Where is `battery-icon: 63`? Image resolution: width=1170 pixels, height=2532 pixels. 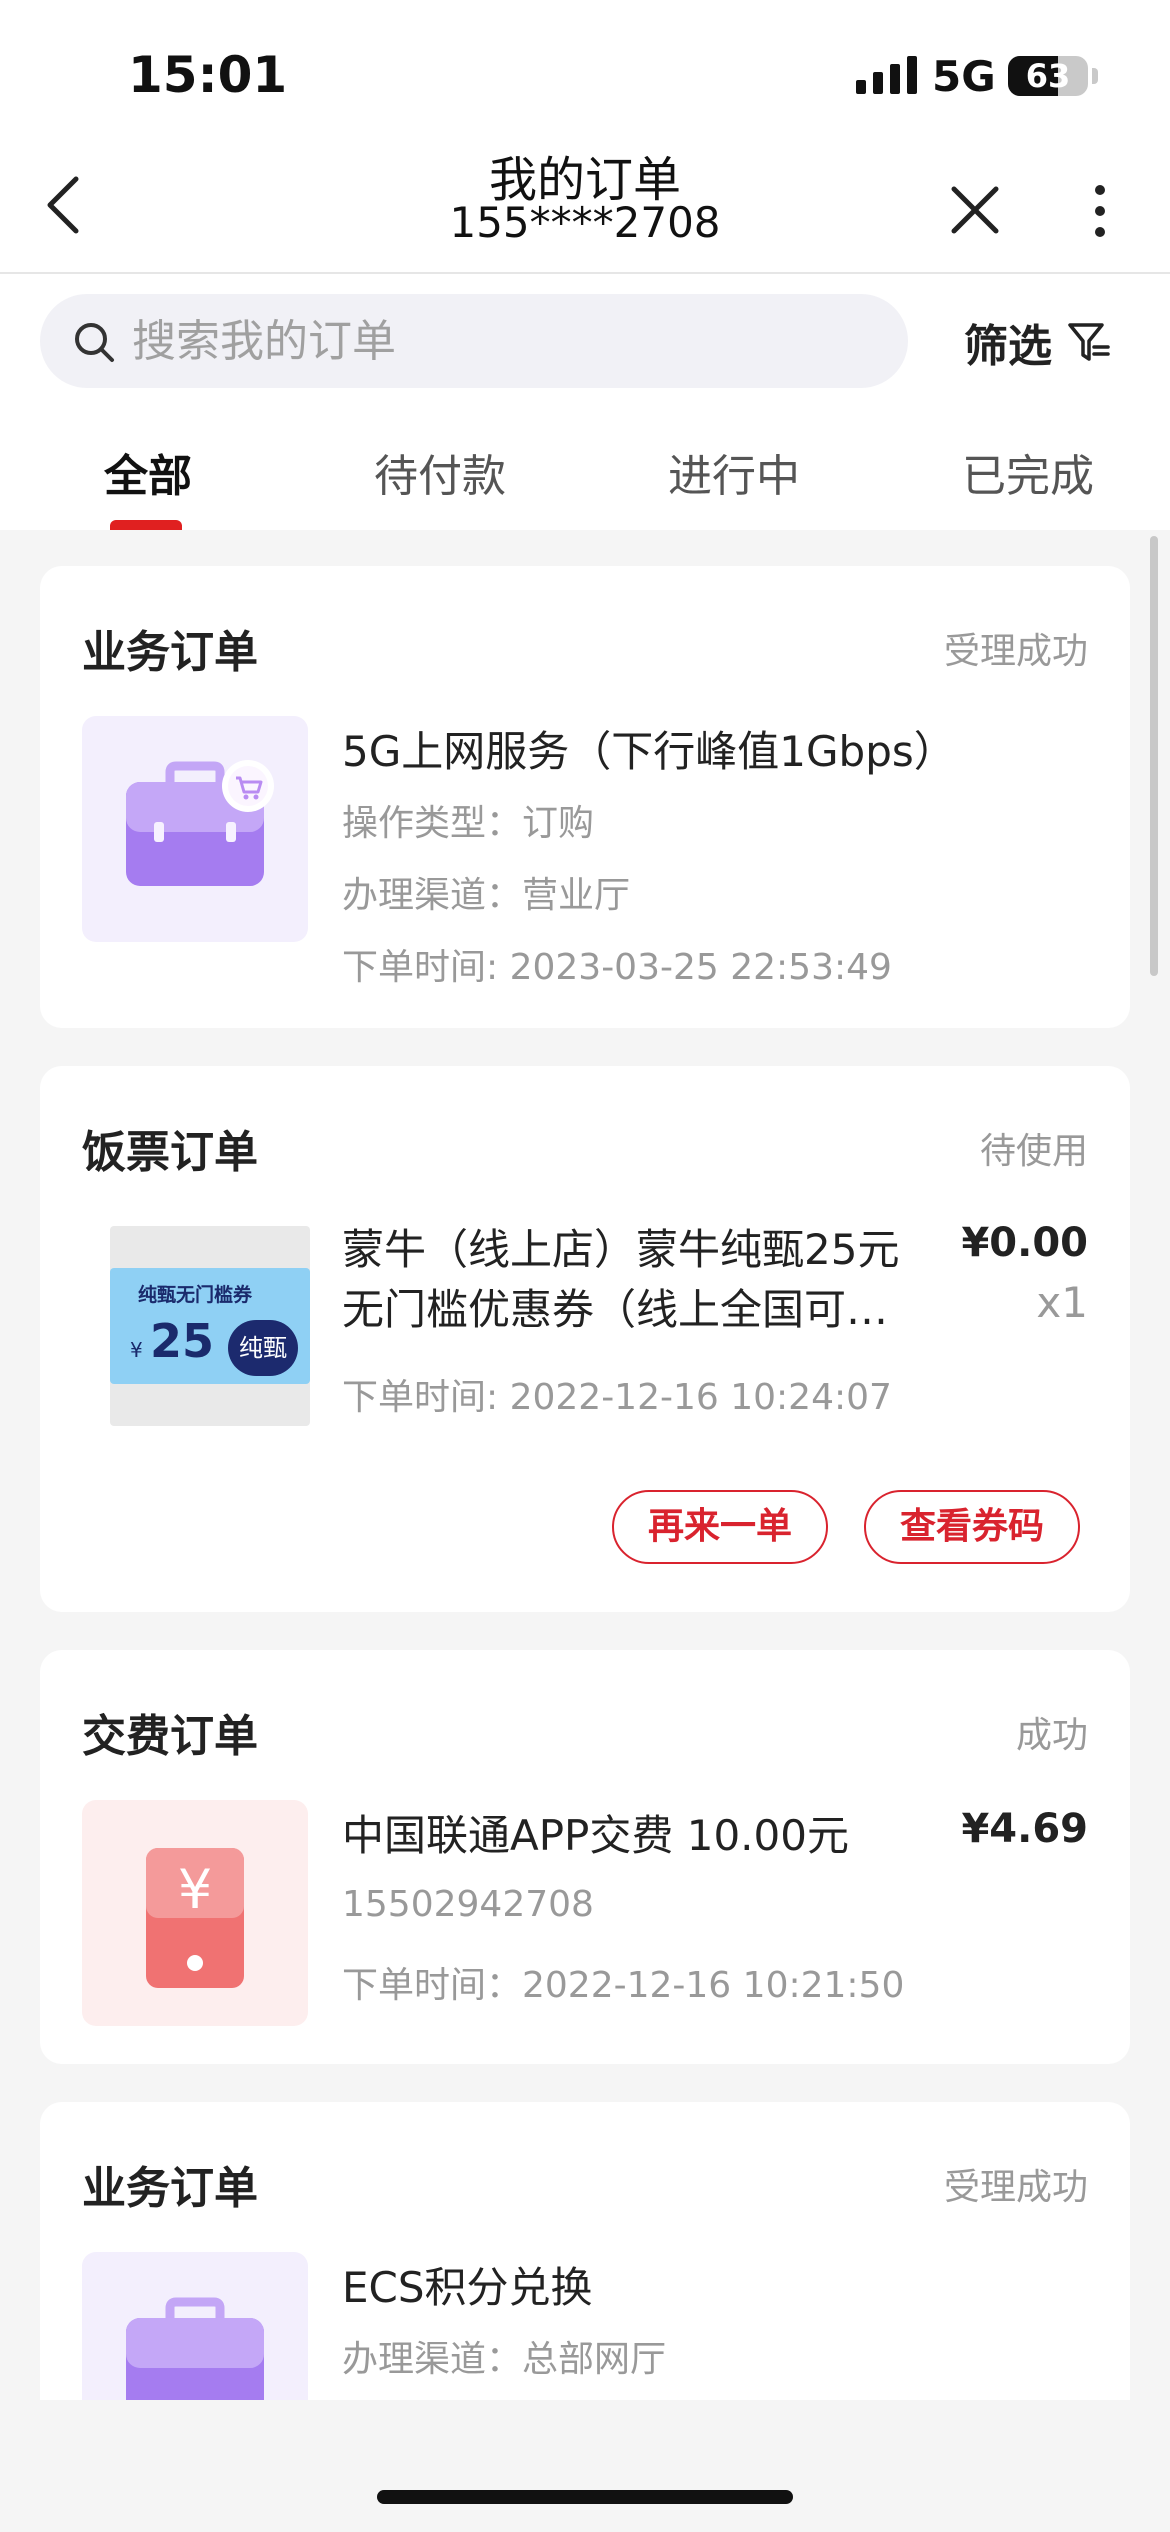
battery-icon: 63 is located at coordinates (1048, 76).